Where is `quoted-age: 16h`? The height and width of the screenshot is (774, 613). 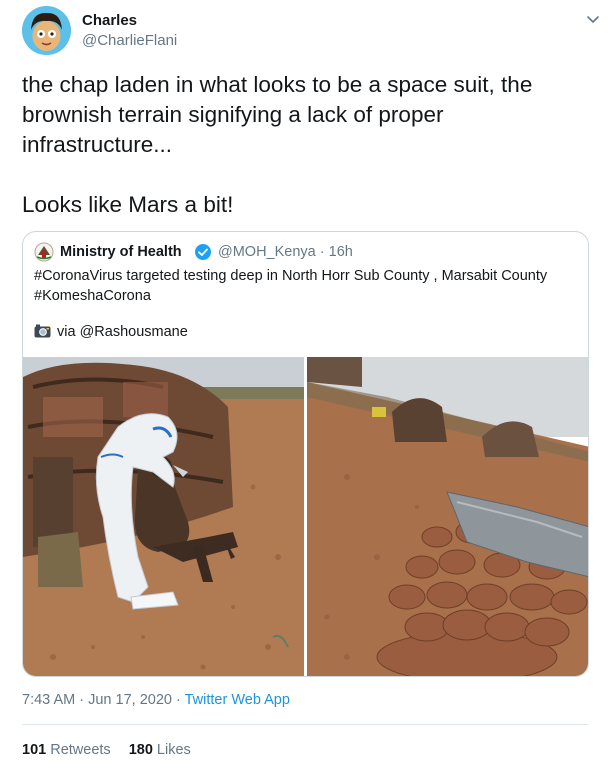
quoted-age: 16h is located at coordinates (341, 252).